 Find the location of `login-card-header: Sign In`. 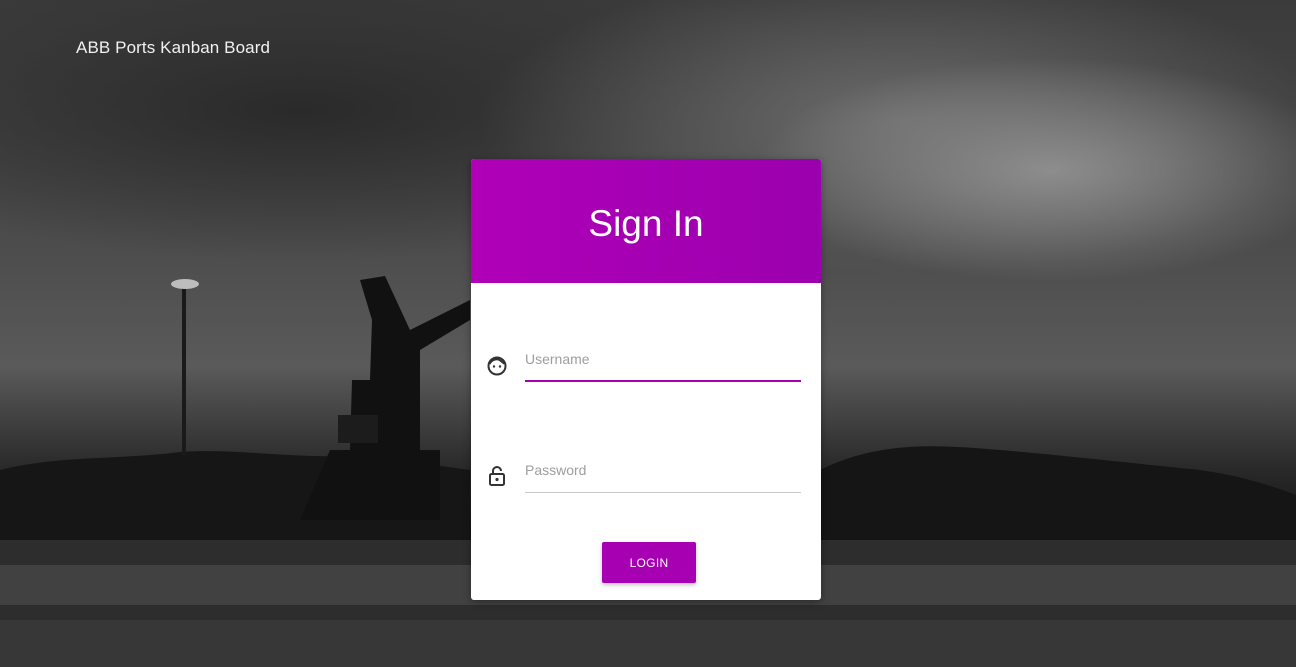

login-card-header: Sign In is located at coordinates (646, 221).